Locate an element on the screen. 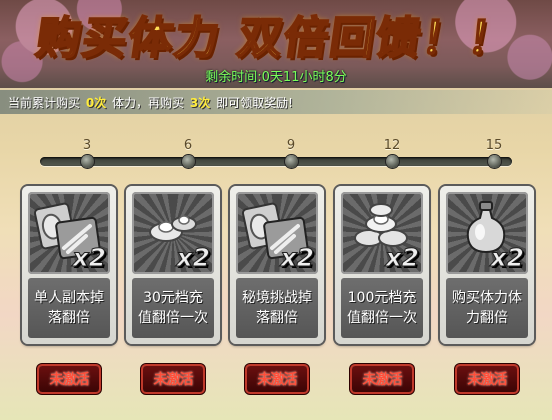  reward-card-recharge-100: x2 100元档充值翻倍一次 is located at coordinates (382, 265).